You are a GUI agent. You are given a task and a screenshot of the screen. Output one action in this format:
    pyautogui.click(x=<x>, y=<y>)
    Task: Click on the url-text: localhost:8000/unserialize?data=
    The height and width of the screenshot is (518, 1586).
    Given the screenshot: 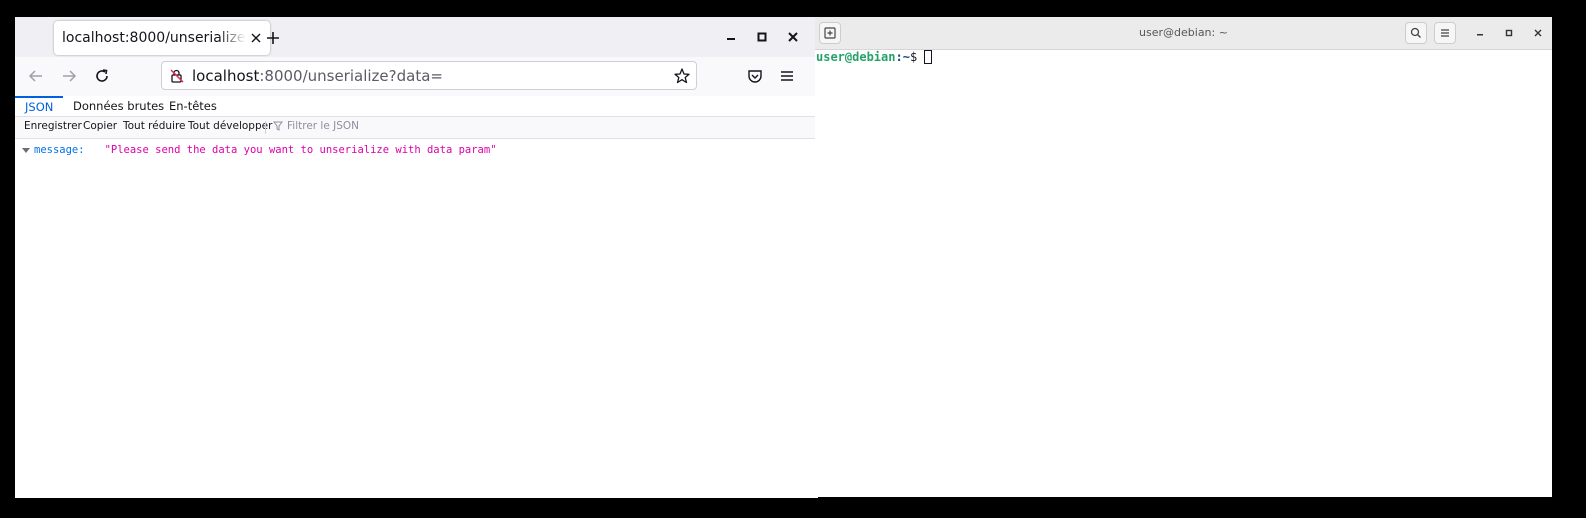 What is the action you would take?
    pyautogui.click(x=317, y=76)
    